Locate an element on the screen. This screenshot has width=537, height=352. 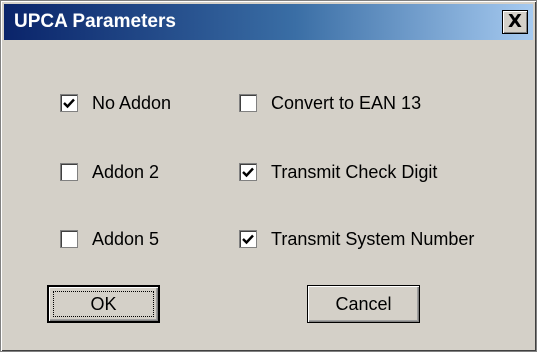
close-button: X is located at coordinates (515, 22).